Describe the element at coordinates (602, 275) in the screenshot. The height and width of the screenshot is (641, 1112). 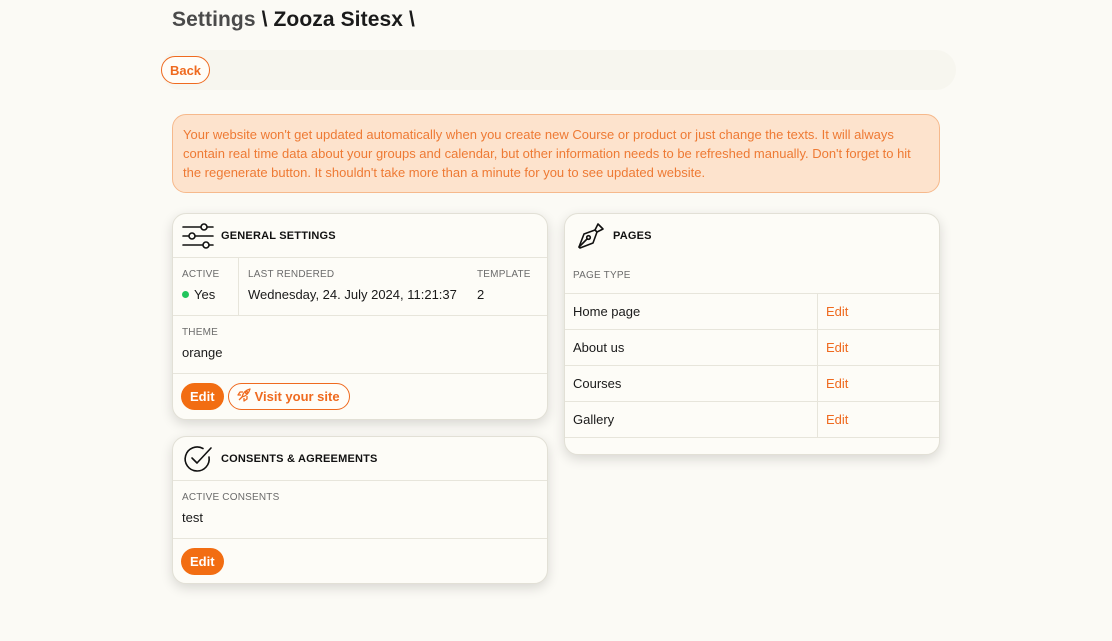
I see `page-type-label: PAGE TYPE` at that location.